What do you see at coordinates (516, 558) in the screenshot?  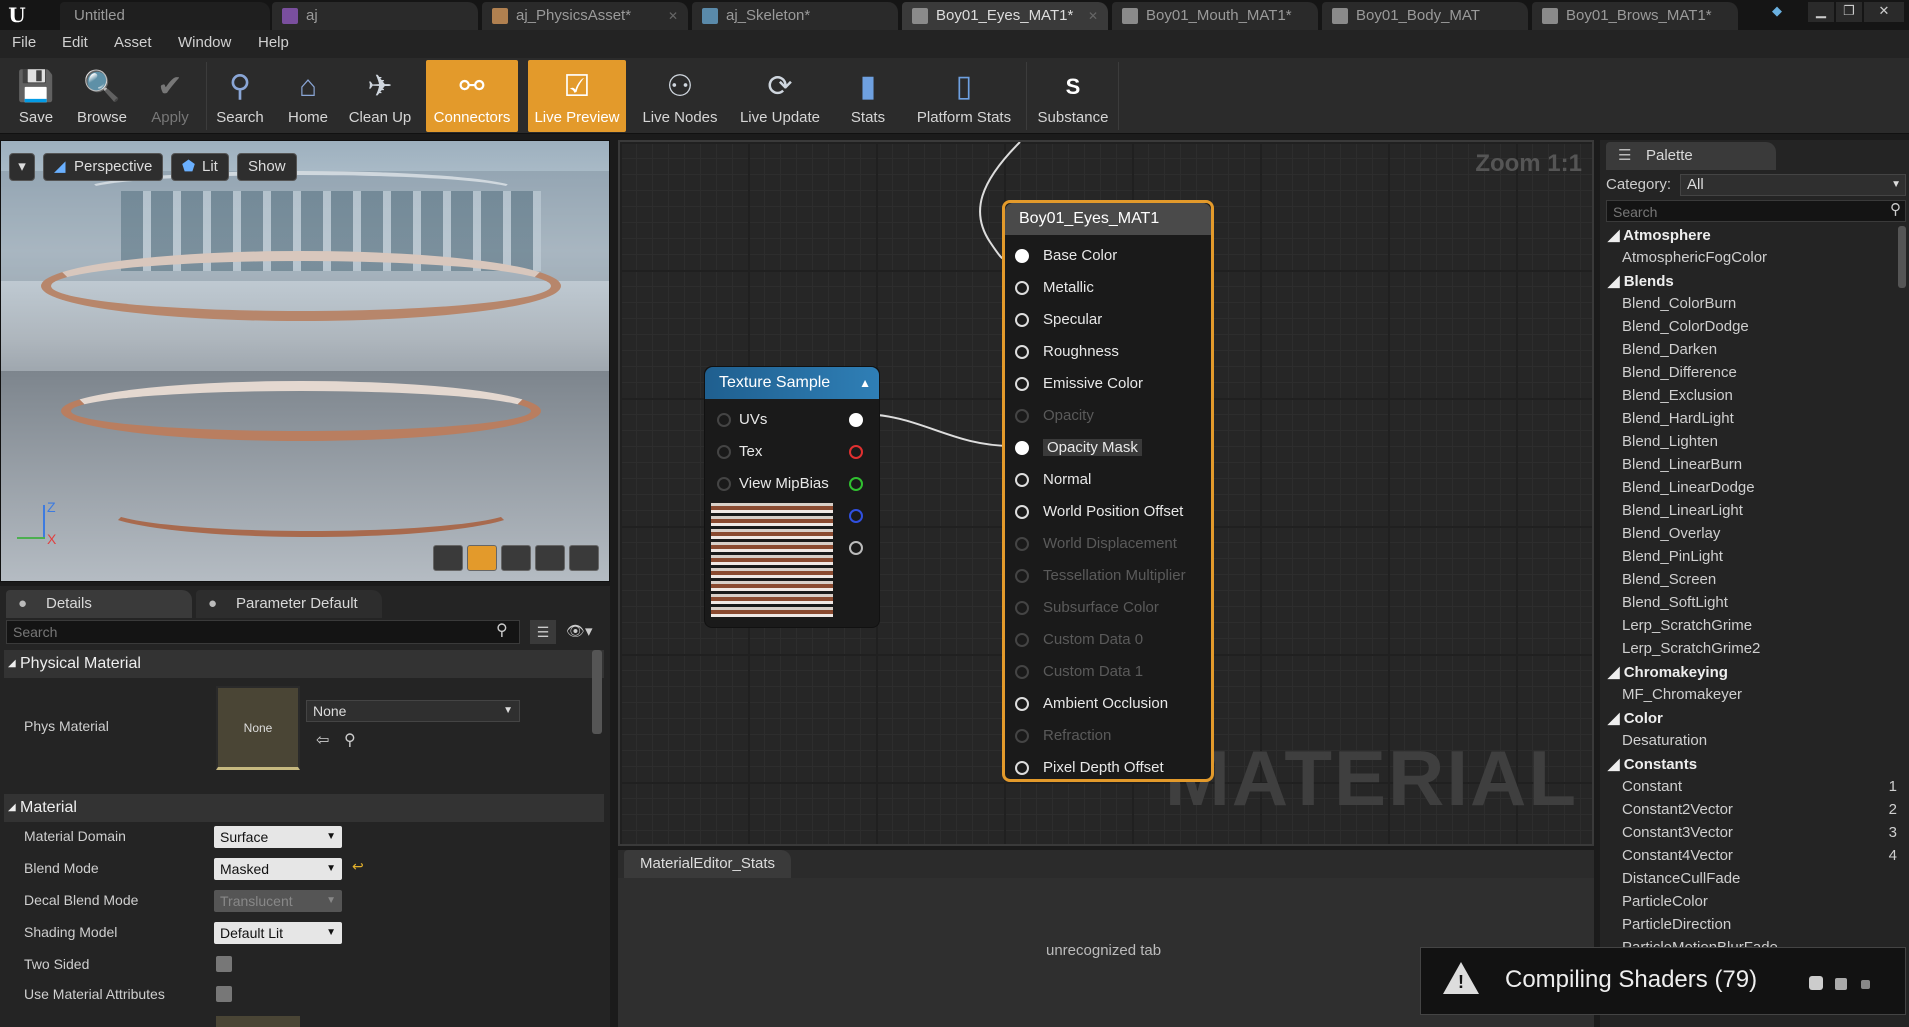 I see `plane-preview-button` at bounding box center [516, 558].